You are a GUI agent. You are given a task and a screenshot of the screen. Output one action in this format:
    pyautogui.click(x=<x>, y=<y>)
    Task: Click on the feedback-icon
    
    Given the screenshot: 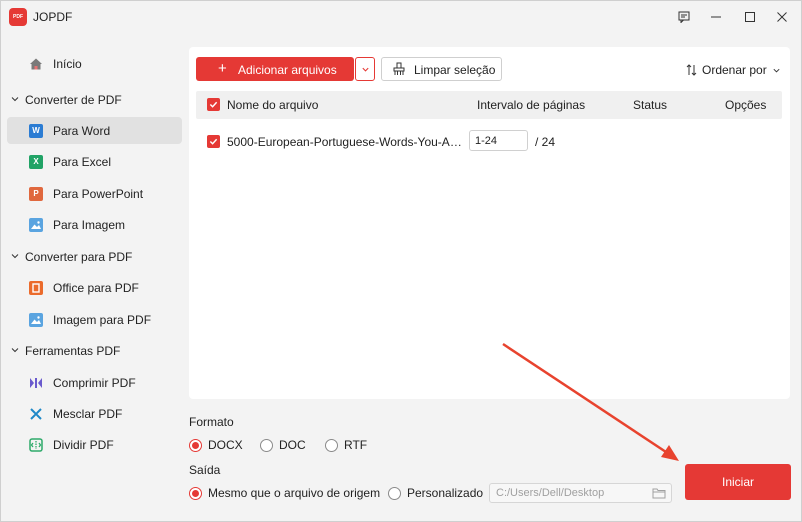 What is the action you would take?
    pyautogui.click(x=684, y=17)
    